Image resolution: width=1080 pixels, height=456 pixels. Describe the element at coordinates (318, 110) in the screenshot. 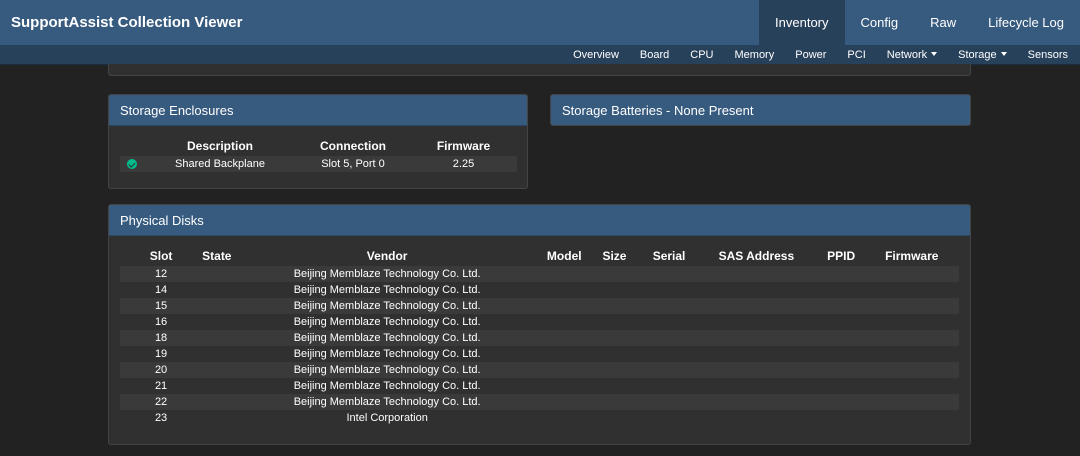

I see `panel-title: Storage Enclosures` at that location.